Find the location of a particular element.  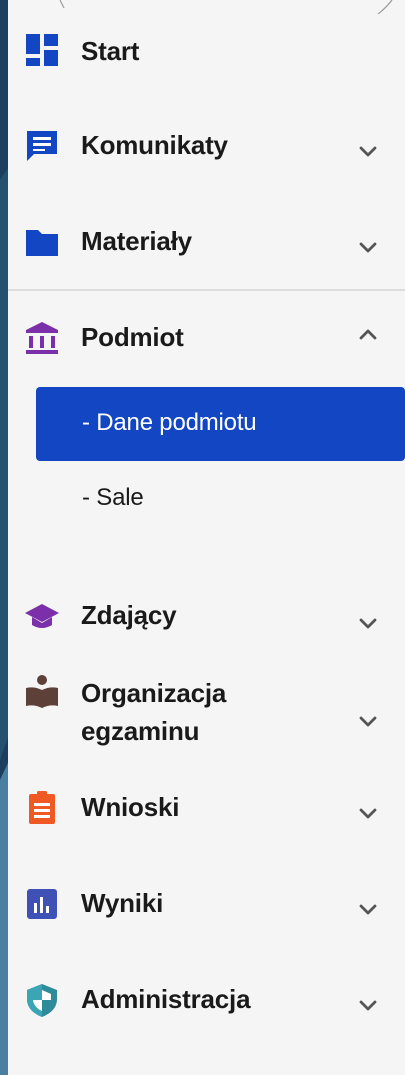

message-icon is located at coordinates (42, 146).